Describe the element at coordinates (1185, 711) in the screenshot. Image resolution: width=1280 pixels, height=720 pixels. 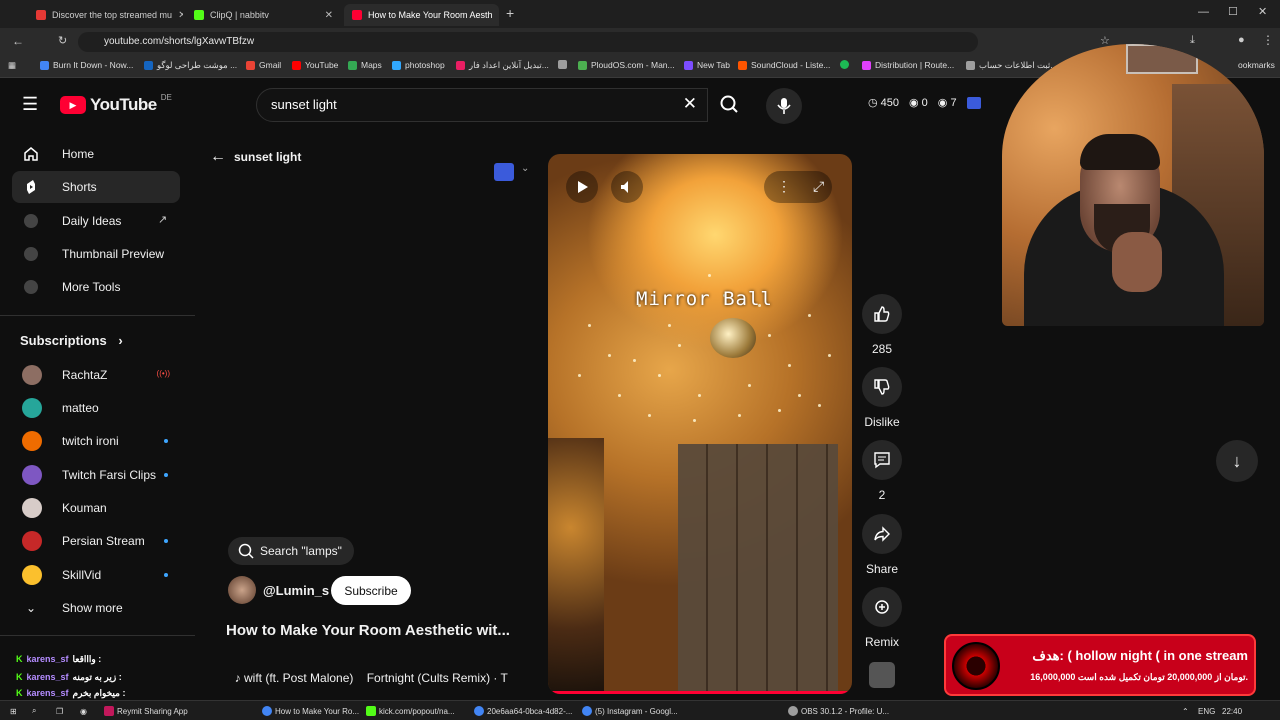
I see `tray-chevron-icon: ⌃` at that location.